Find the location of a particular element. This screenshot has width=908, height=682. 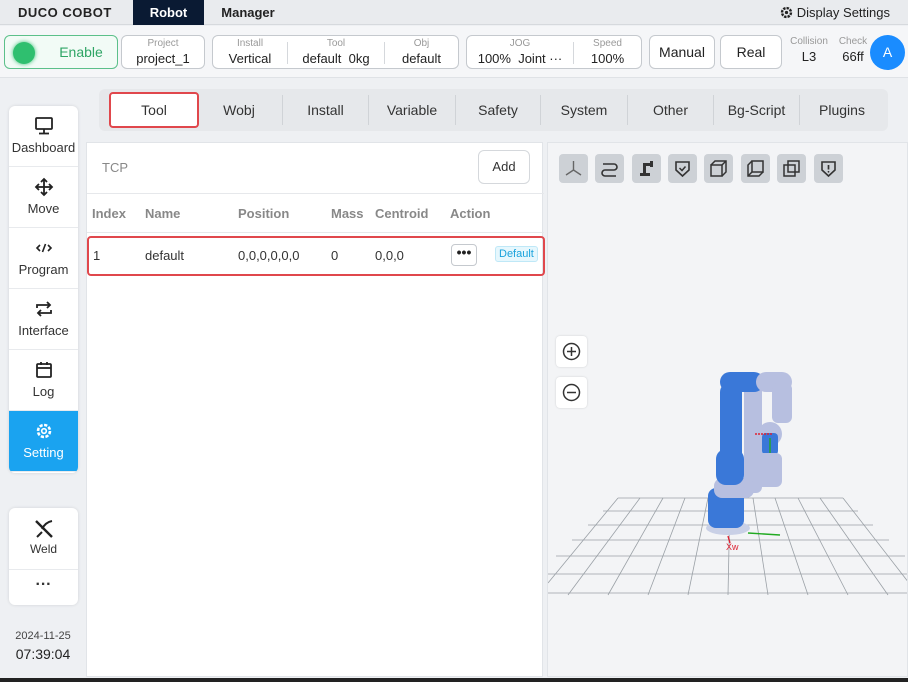

enable-button: Enable is located at coordinates (61, 52).